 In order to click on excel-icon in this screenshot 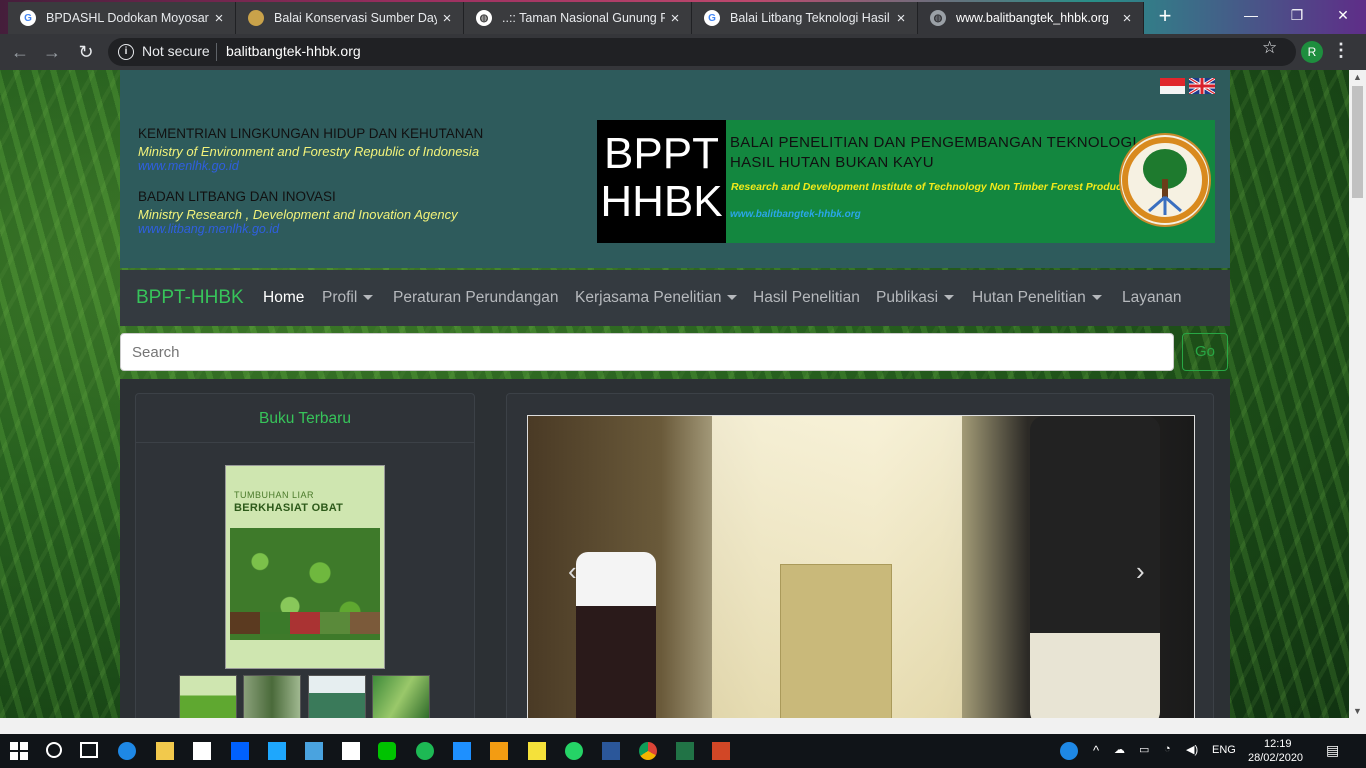, I will do `click(685, 751)`.